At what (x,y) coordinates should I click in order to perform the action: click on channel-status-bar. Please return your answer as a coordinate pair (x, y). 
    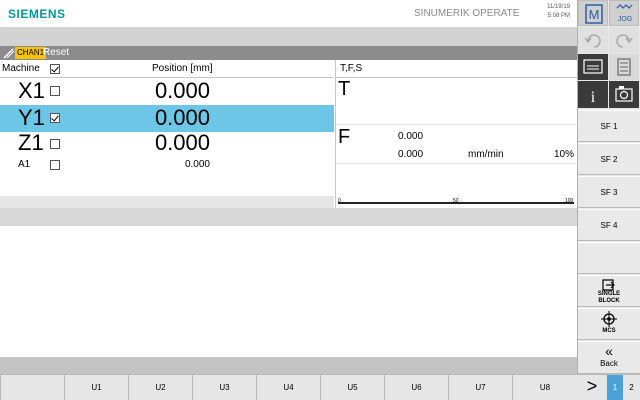
    Looking at the image, I should click on (288, 53).